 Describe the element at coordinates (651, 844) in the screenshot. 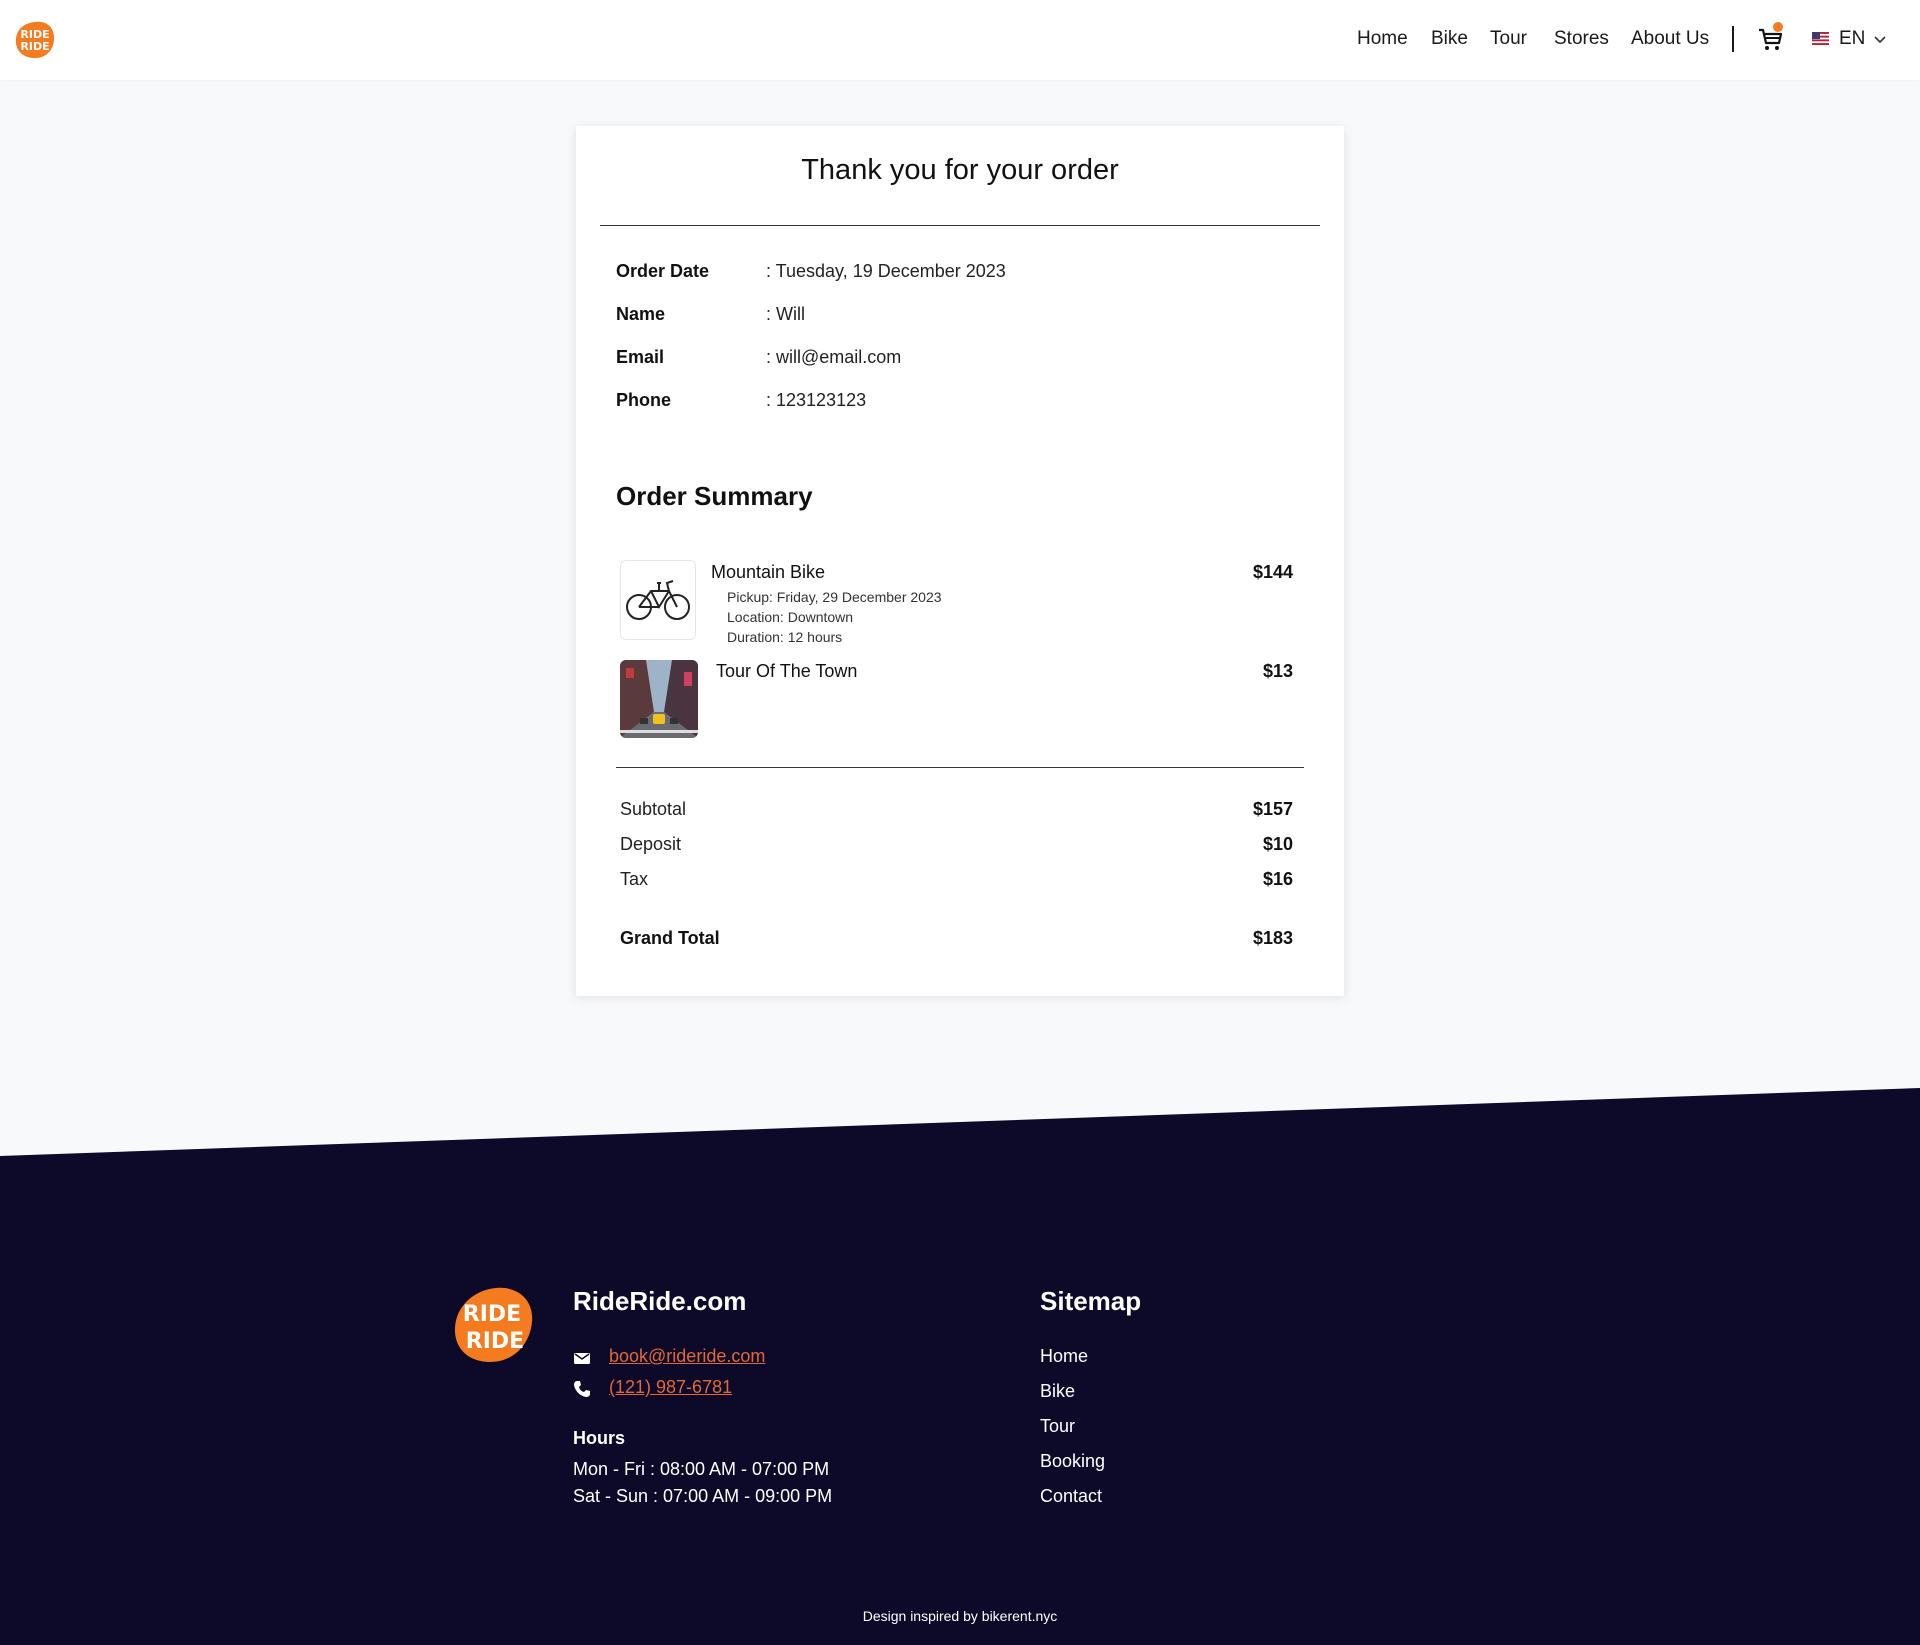

I see `deposit-label: Deposit` at that location.